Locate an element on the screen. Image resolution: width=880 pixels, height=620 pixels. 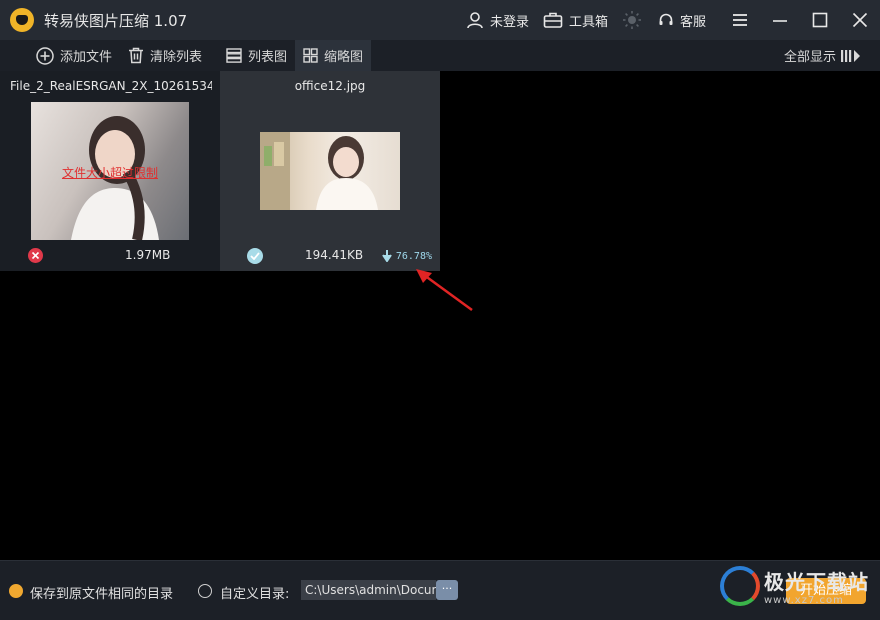
add-file-button: 添加文件 is located at coordinates (74, 55).